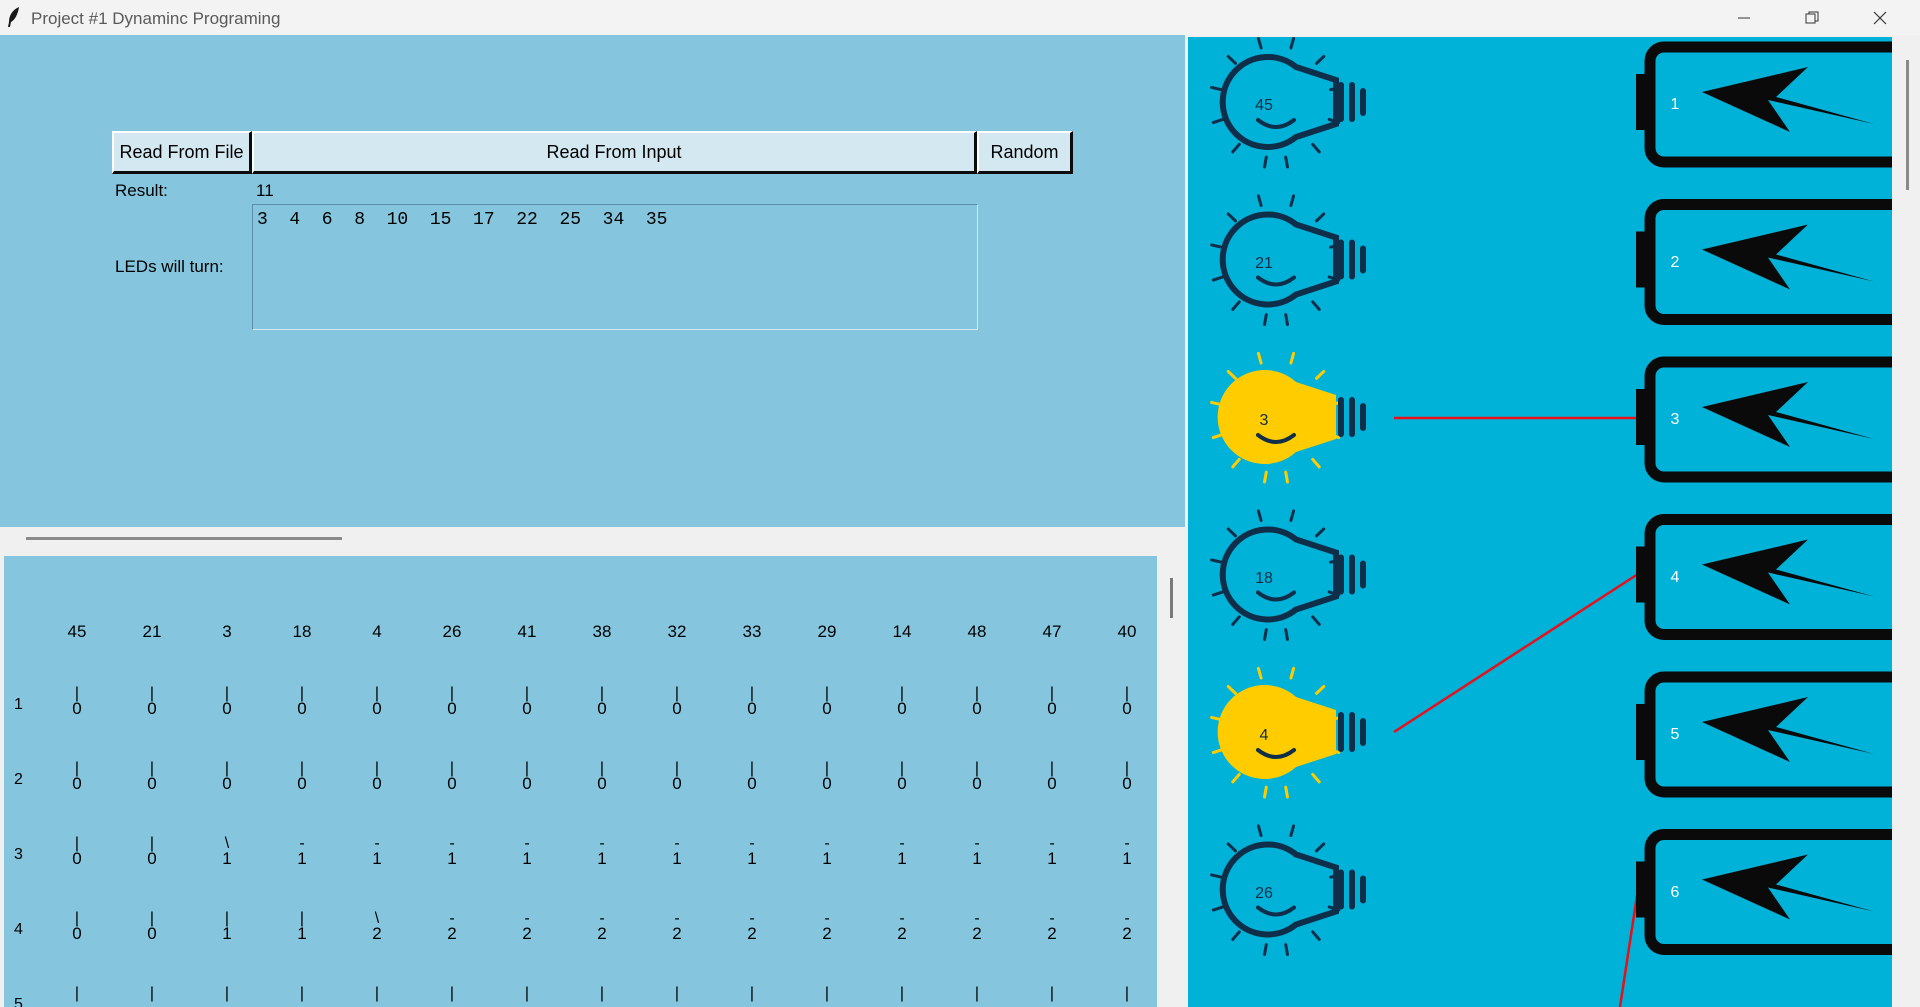  Describe the element at coordinates (184, 538) in the screenshot. I see `horizontal-scroll-thumb` at that location.